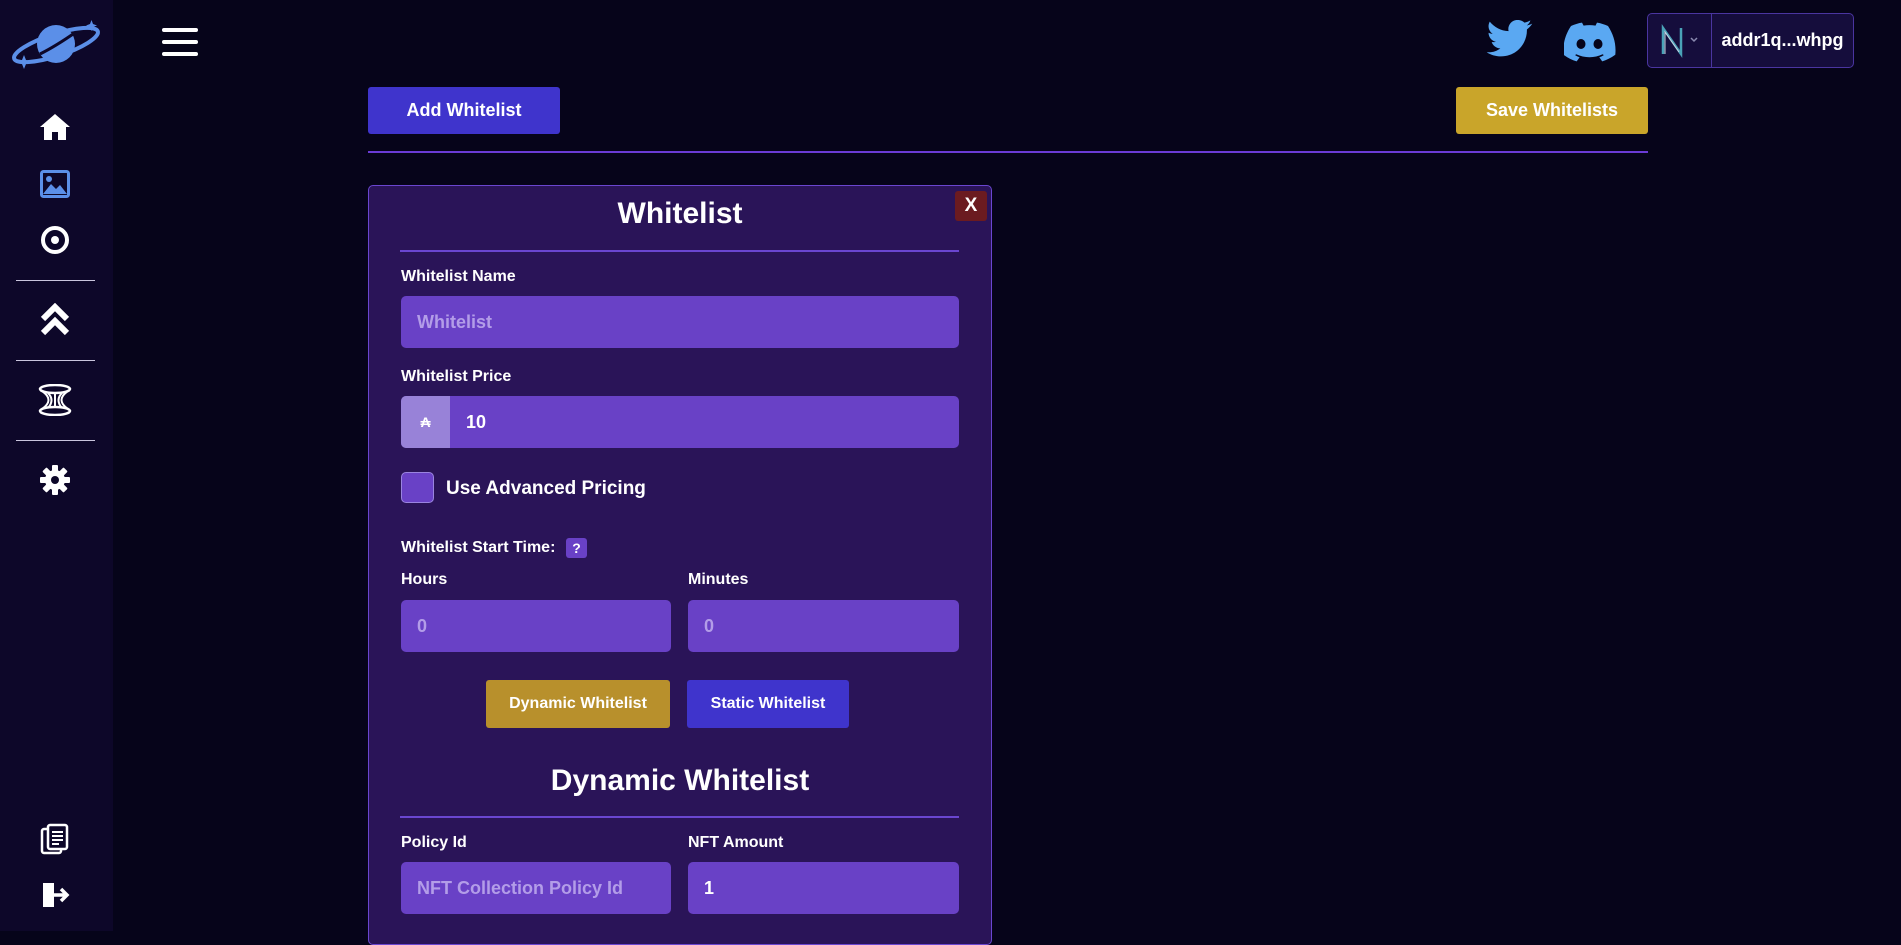 The width and height of the screenshot is (1901, 945). Describe the element at coordinates (823, 626) in the screenshot. I see `minutes-input: 0` at that location.